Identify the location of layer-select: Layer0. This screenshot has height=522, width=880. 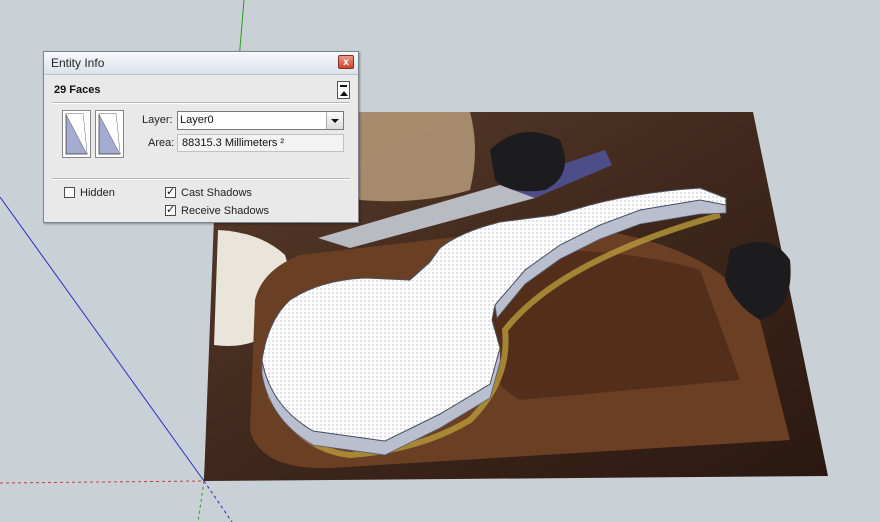
(260, 120).